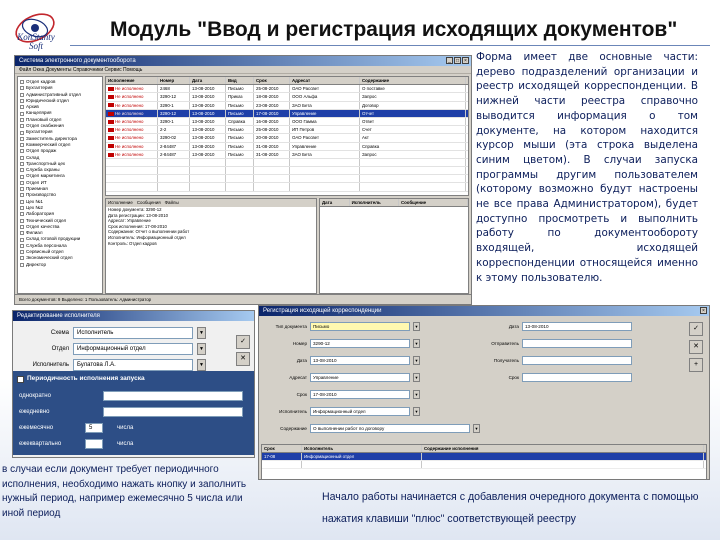  What do you see at coordinates (413, 138) in the screenshot?
I see `table-cell: Акт` at bounding box center [413, 138].